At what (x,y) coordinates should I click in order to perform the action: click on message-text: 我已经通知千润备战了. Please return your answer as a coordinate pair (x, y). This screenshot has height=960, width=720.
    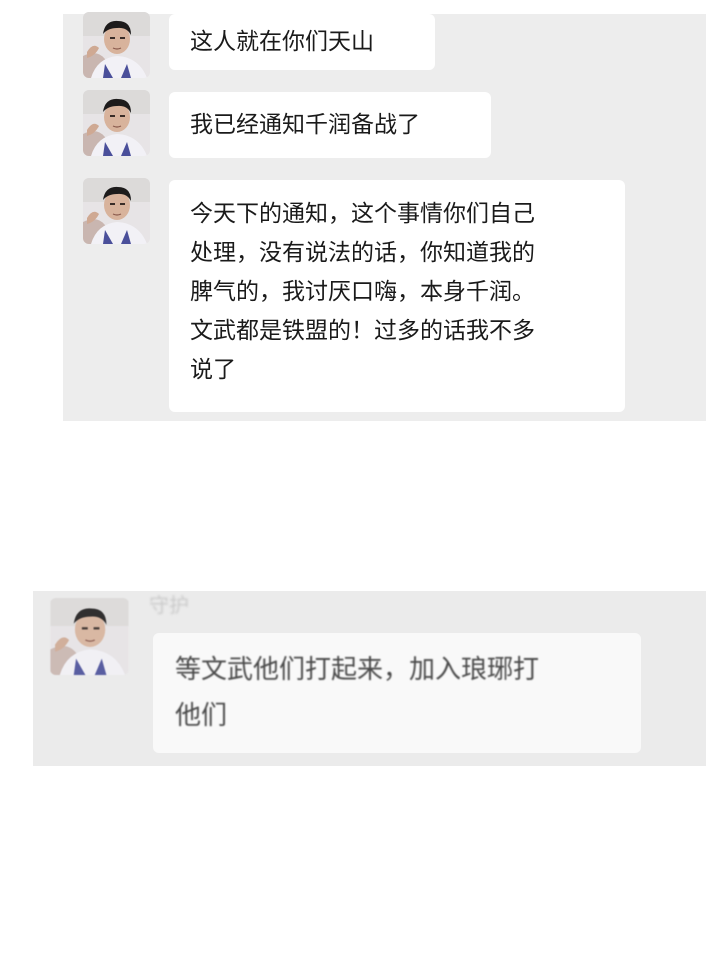
    Looking at the image, I should click on (305, 125).